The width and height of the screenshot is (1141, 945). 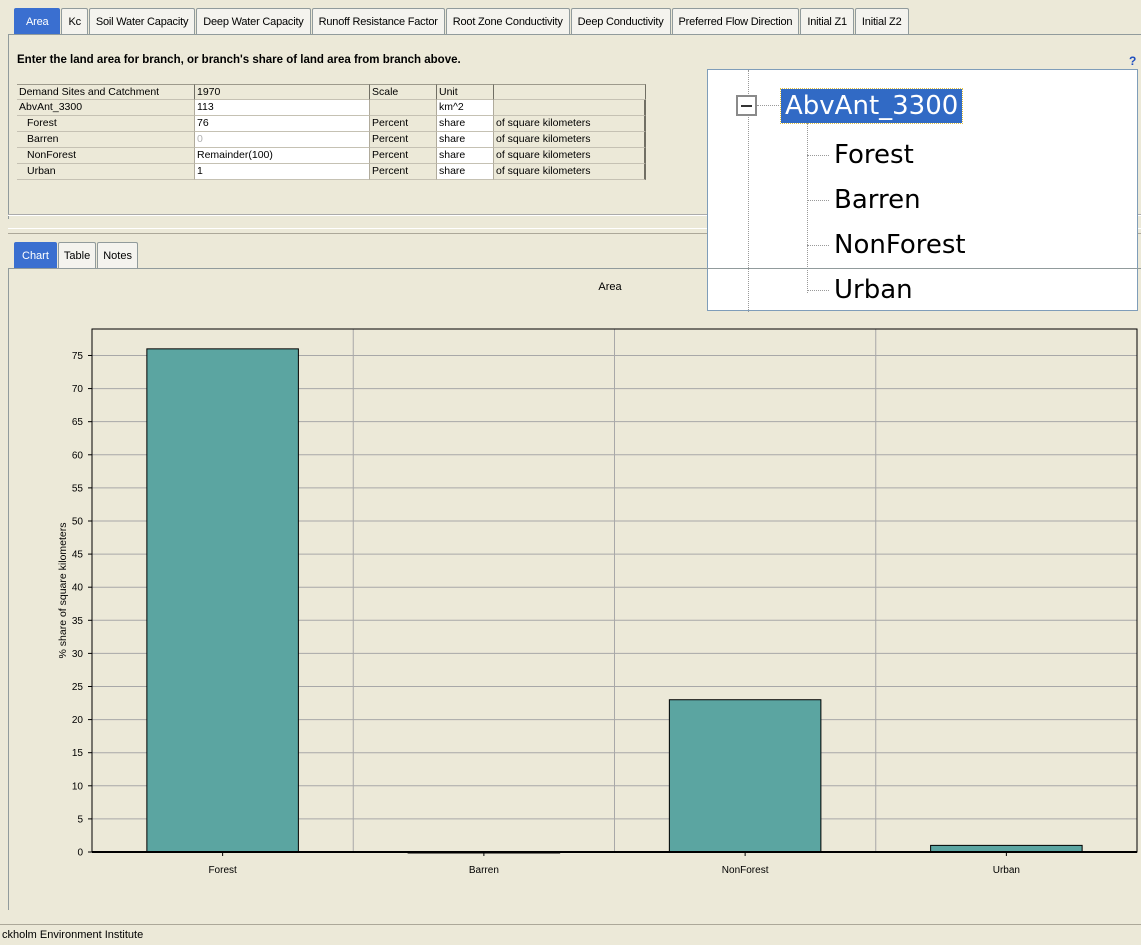 I want to click on y-tick-label: 45, so click(x=78, y=555).